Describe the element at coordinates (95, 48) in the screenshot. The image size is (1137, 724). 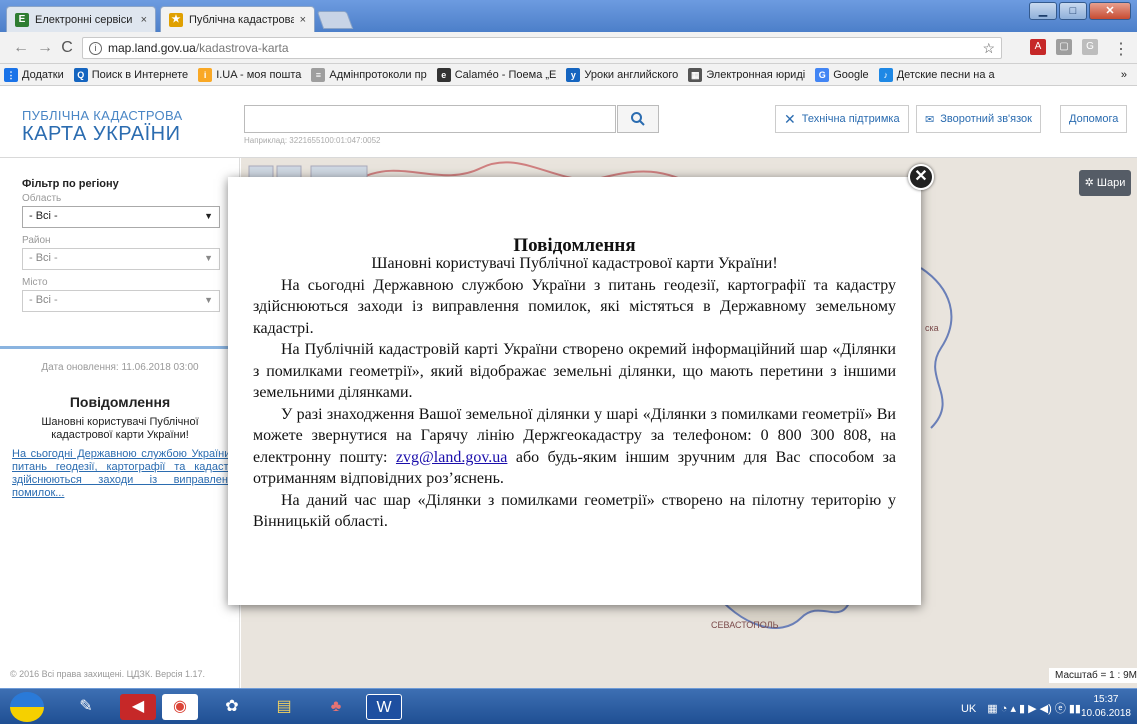
I see `info-icon: i` at that location.